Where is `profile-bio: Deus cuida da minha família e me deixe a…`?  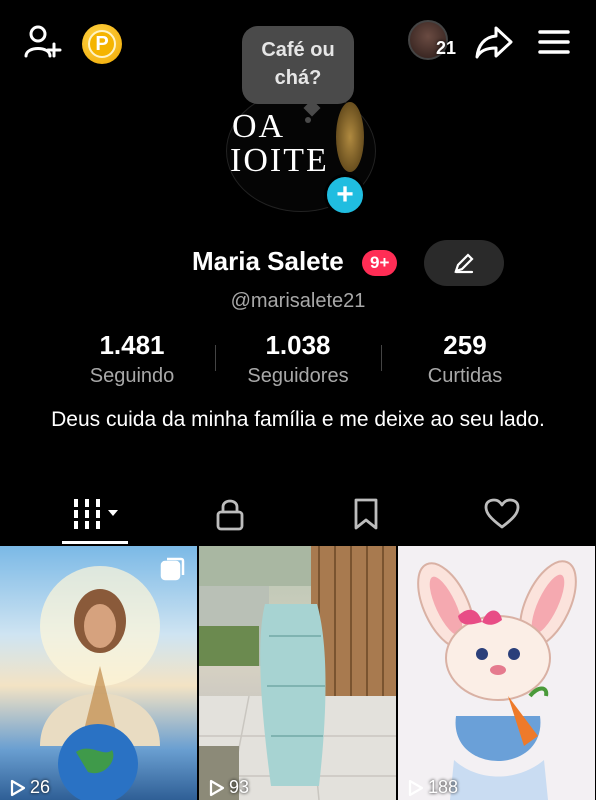
profile-bio: Deus cuida da minha família e me deixe a… is located at coordinates (298, 419).